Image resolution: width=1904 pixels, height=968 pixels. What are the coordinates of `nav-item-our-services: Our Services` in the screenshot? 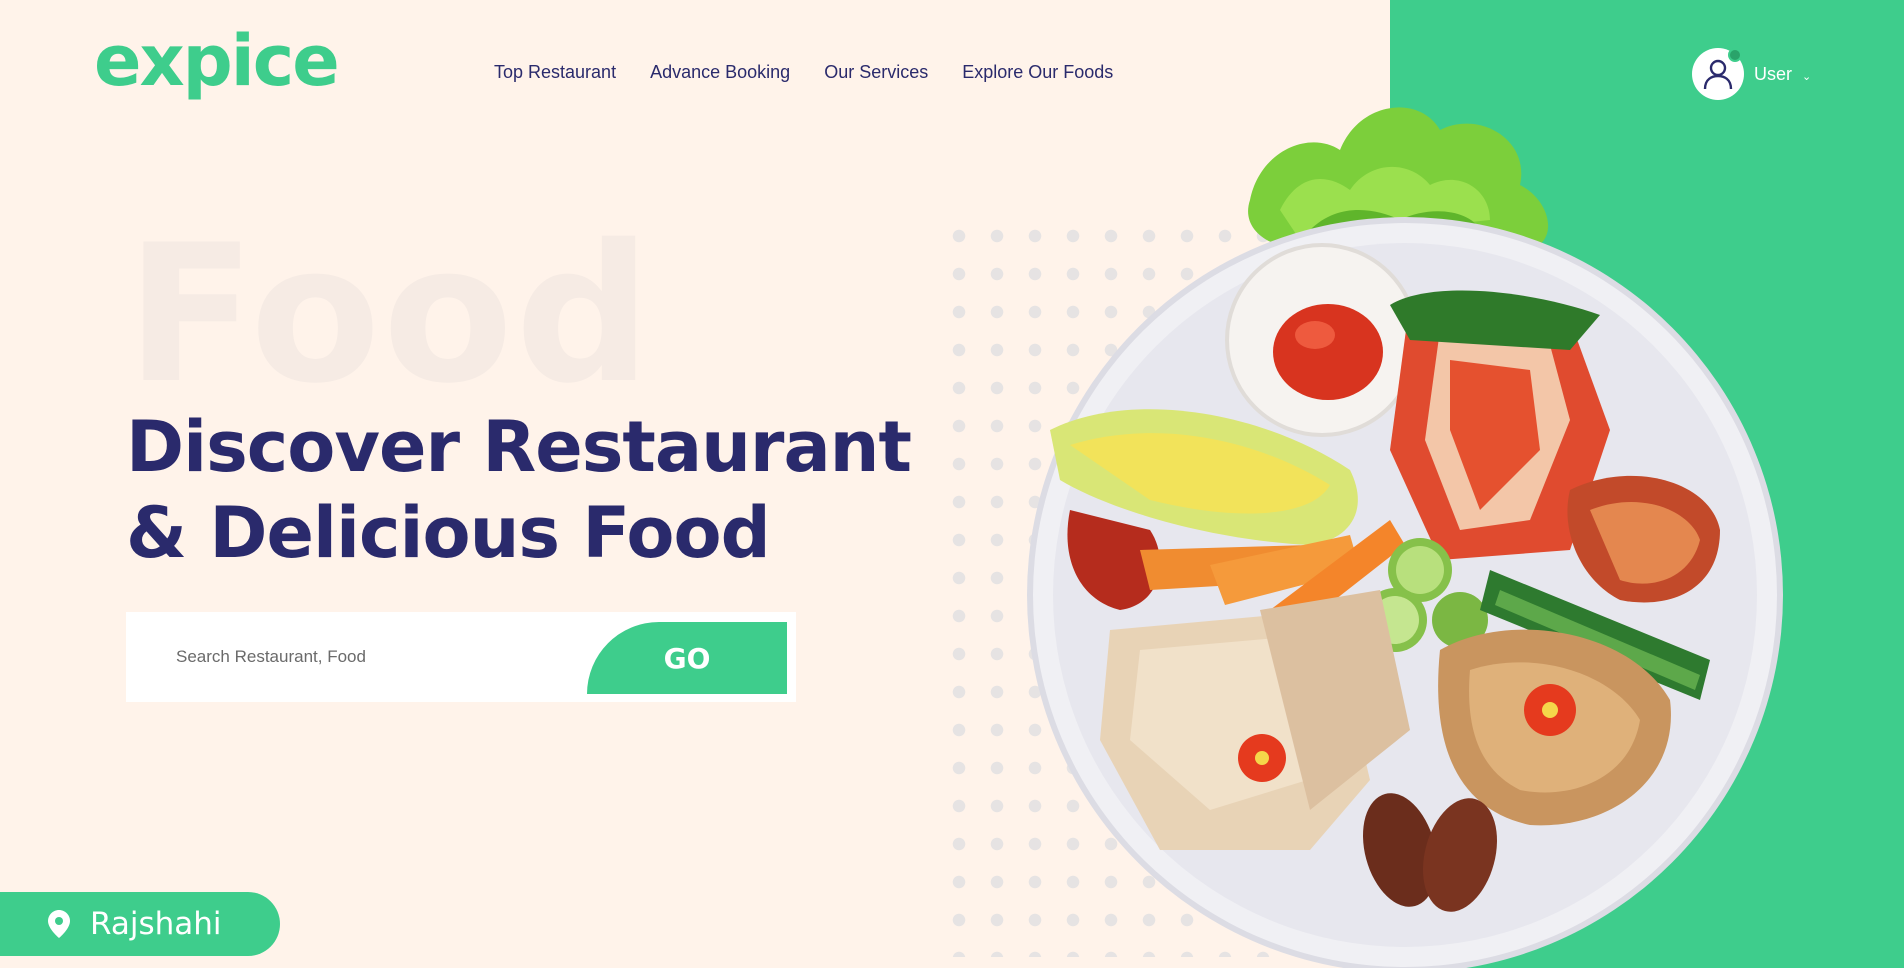 It's located at (876, 72).